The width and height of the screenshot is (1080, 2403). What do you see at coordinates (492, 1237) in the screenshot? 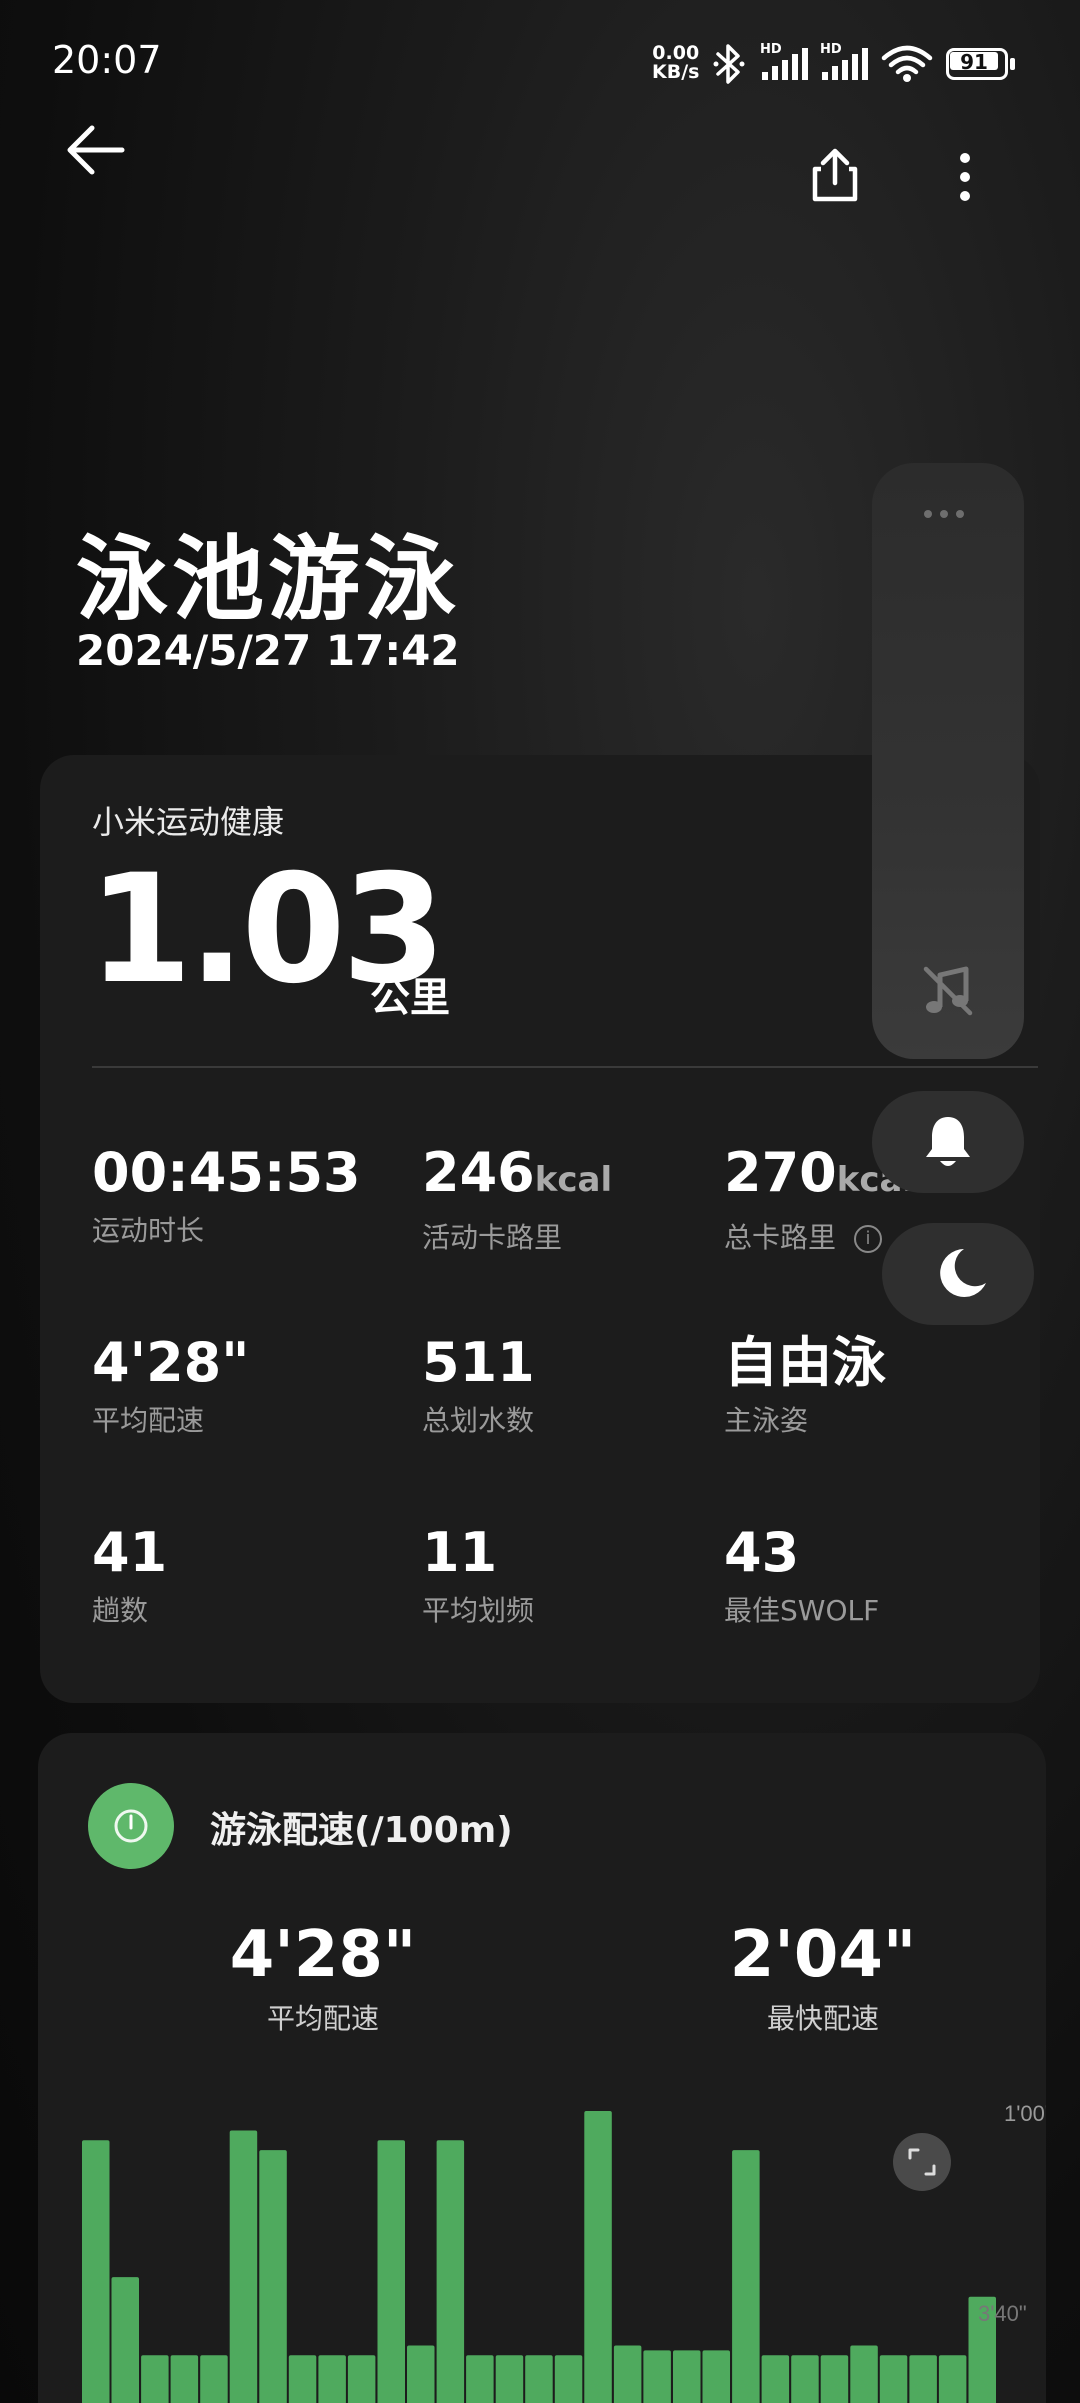
I see `stat-label: 活动卡路里` at bounding box center [492, 1237].